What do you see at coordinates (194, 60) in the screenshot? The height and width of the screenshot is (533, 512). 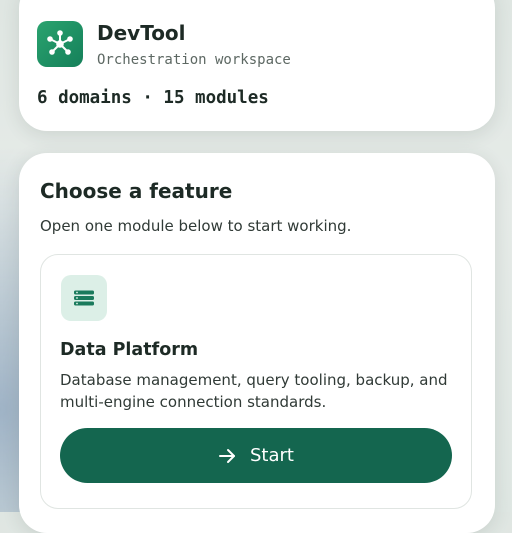 I see `app-subtitle: Orchestration workspace` at bounding box center [194, 60].